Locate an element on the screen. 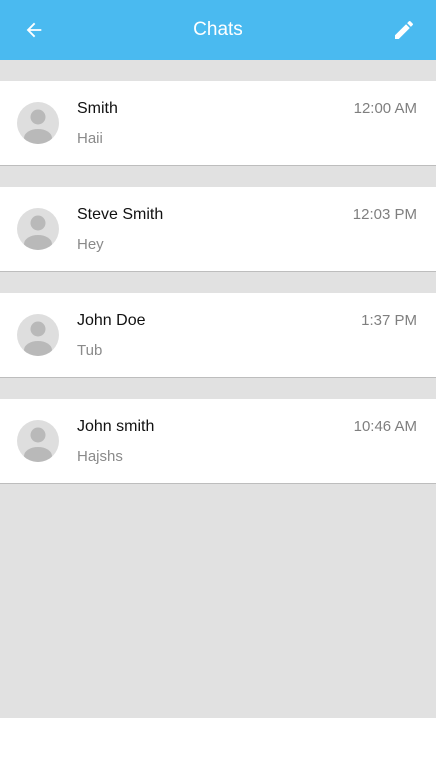 The width and height of the screenshot is (436, 777). message-time: 12:00 AM is located at coordinates (385, 108).